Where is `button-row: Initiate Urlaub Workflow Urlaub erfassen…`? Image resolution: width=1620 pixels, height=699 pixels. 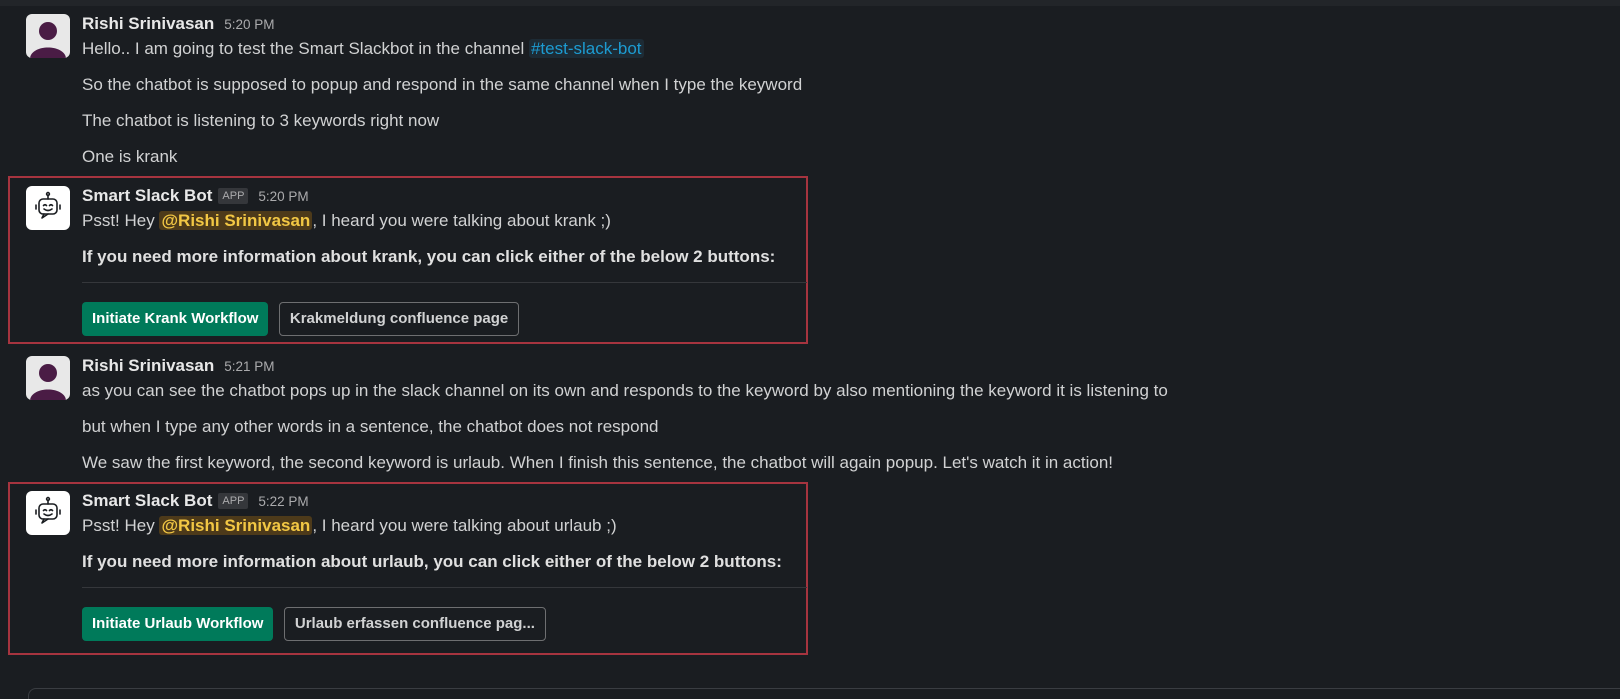
button-row: Initiate Urlaub Workflow Urlaub erfassen… is located at coordinates (822, 624).